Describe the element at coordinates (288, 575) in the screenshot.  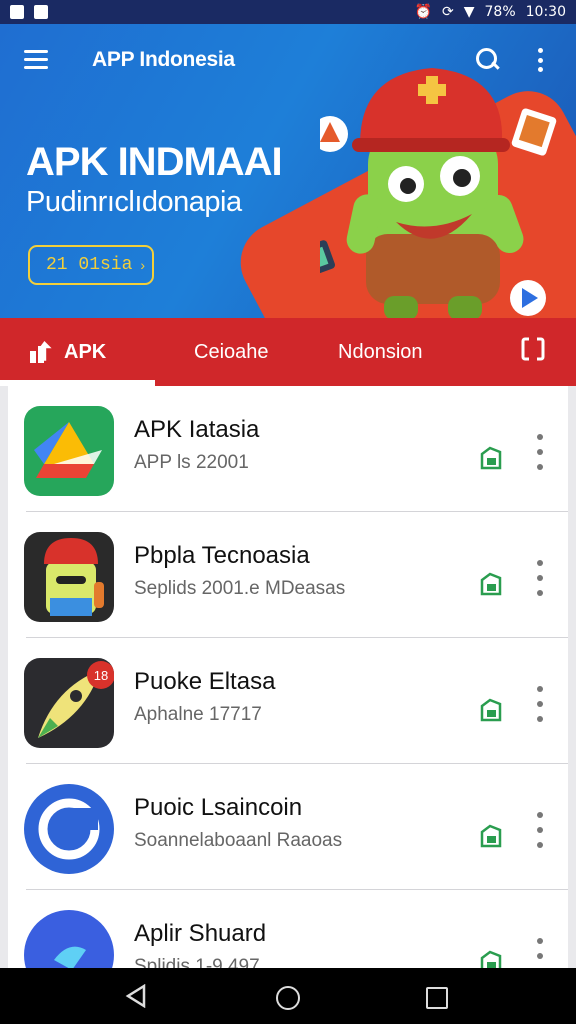
I see `list-item: Pbpla Tecnoasia Seplids 2001.e MDeasas` at that location.